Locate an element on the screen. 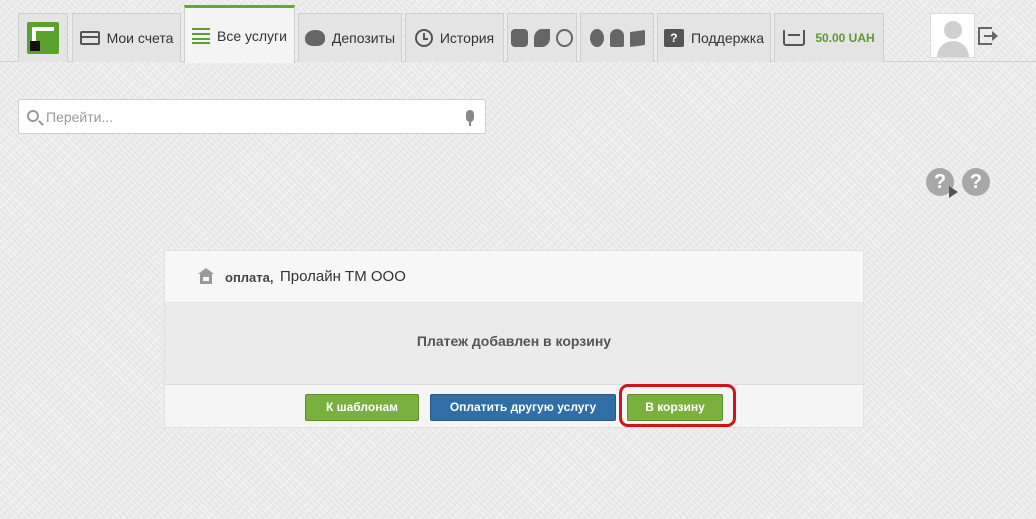  tab-my-accounts-label: Мои счета is located at coordinates (140, 38).